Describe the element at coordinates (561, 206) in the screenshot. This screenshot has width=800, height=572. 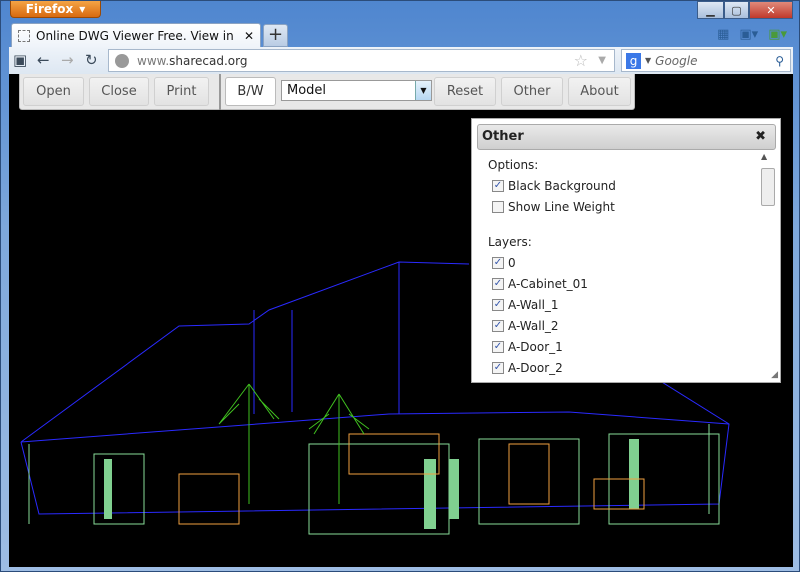
I see `option-label: Show Line Weight` at that location.